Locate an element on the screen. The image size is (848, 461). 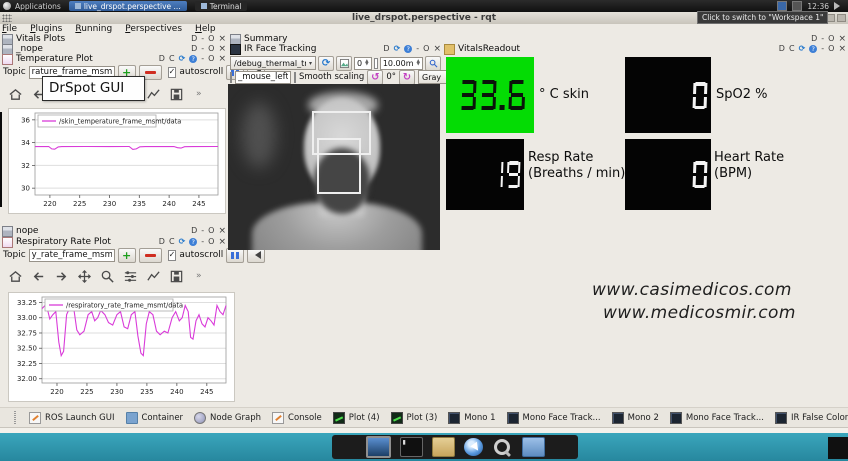
grip-handle-icon is located at coordinates (7, 18).